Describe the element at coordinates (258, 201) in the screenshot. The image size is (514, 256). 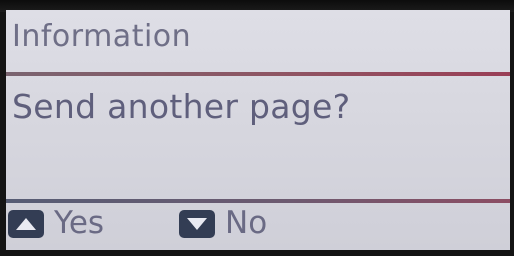
I see `footer-divider` at that location.